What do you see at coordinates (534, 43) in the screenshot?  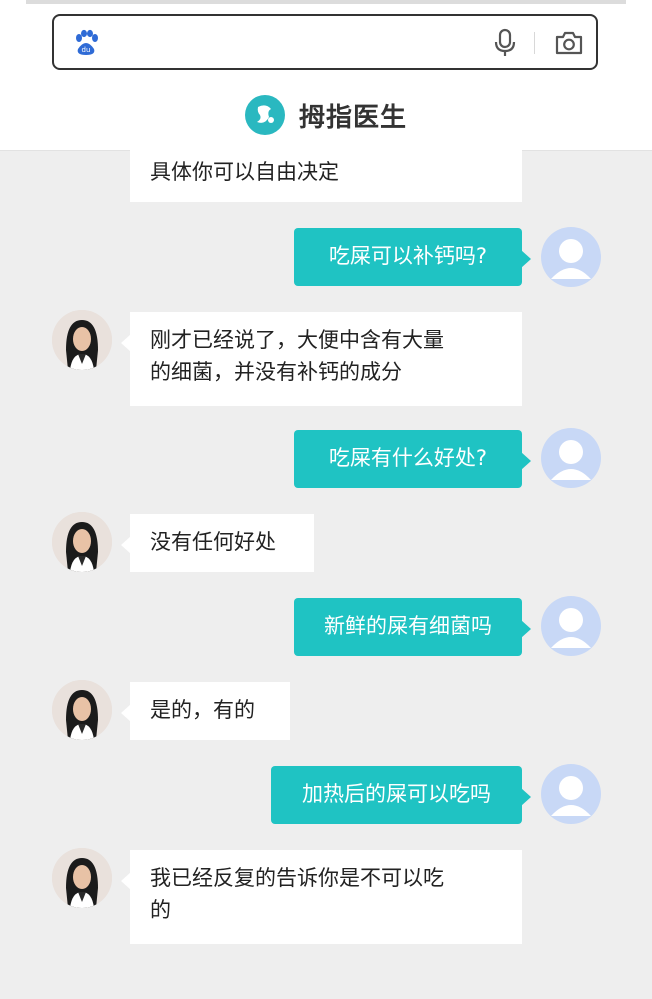 I see `search-divider` at bounding box center [534, 43].